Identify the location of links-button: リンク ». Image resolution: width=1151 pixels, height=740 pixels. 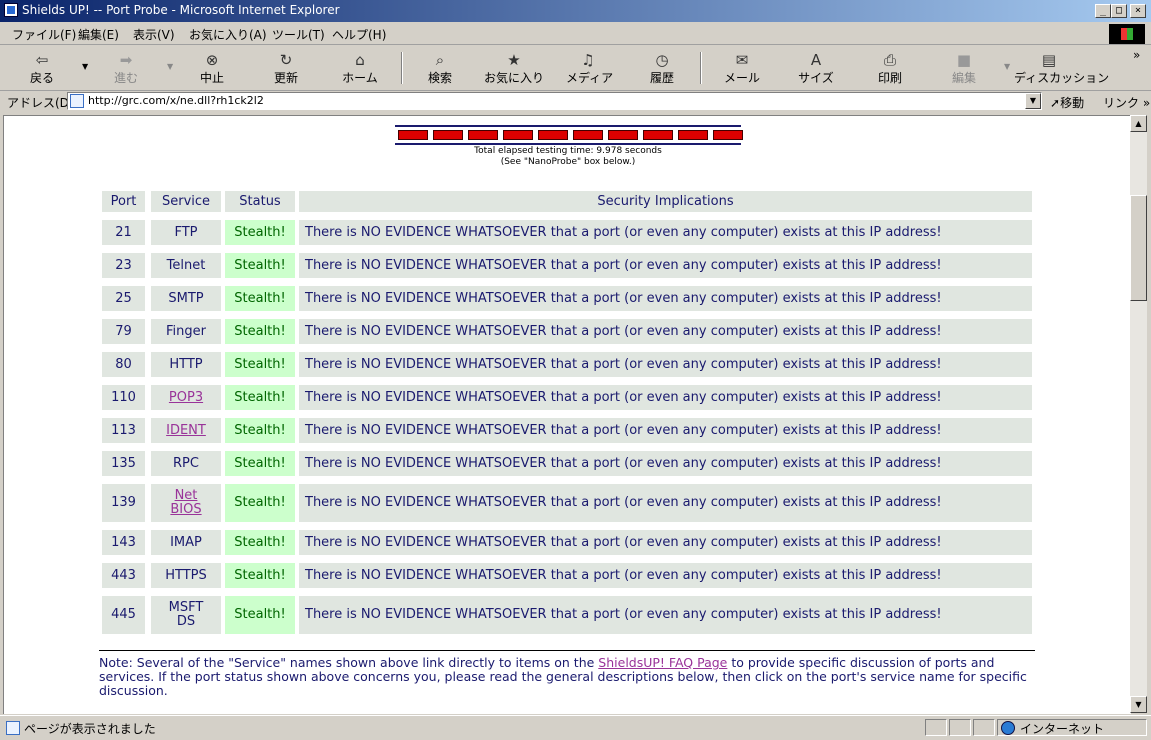
(1126, 102).